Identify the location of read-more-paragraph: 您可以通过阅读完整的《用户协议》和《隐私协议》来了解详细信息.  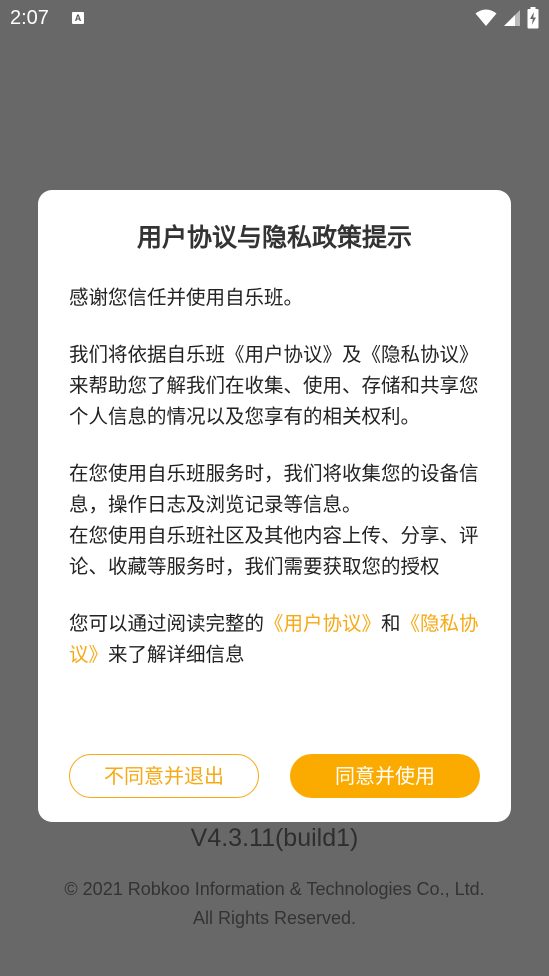
(276, 639).